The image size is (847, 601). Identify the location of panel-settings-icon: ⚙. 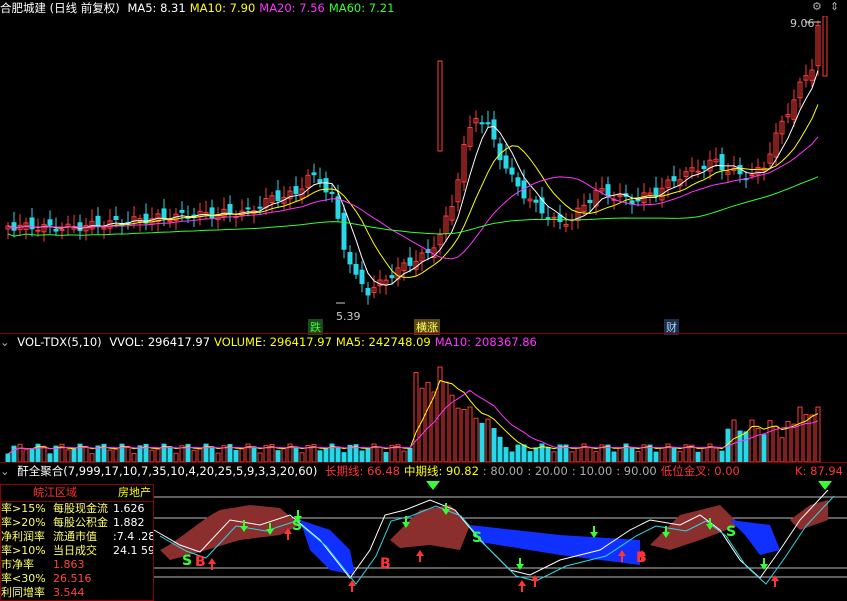
(817, 6).